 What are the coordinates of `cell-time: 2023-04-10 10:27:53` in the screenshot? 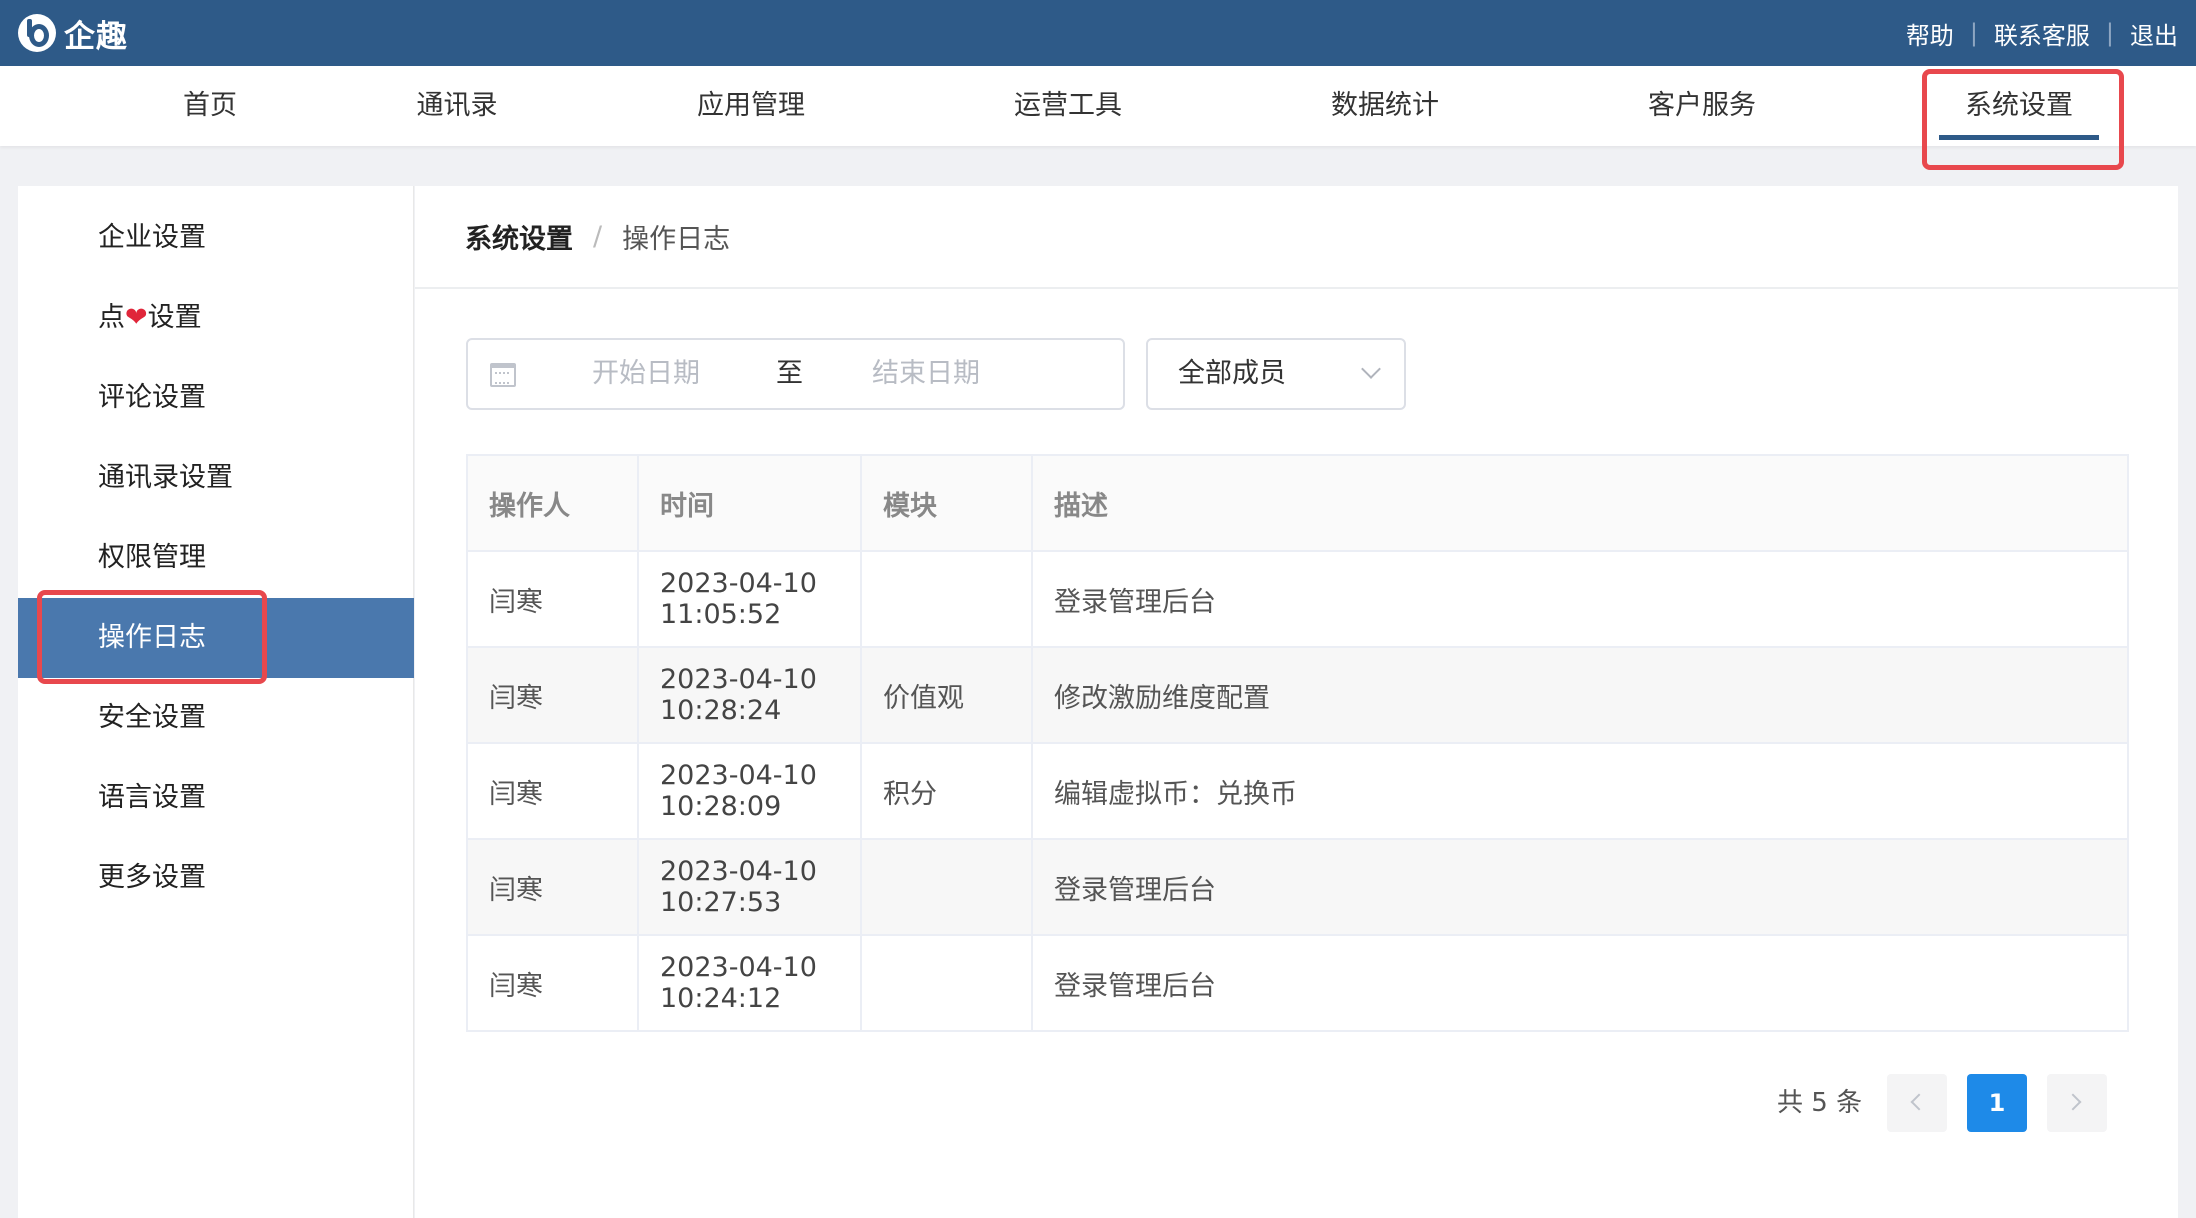 It's located at (749, 887).